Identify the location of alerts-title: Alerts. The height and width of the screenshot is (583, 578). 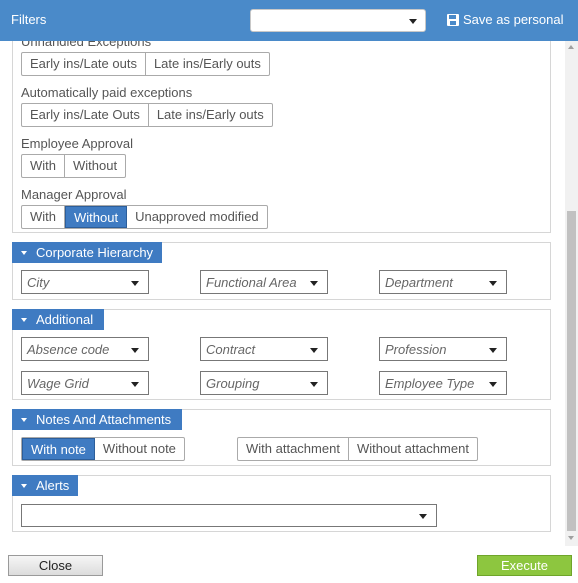
(53, 485).